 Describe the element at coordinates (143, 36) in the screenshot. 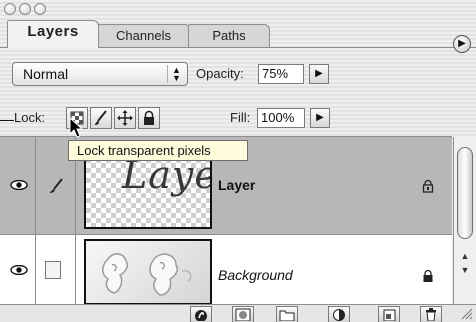

I see `tab-channels: Channels` at that location.